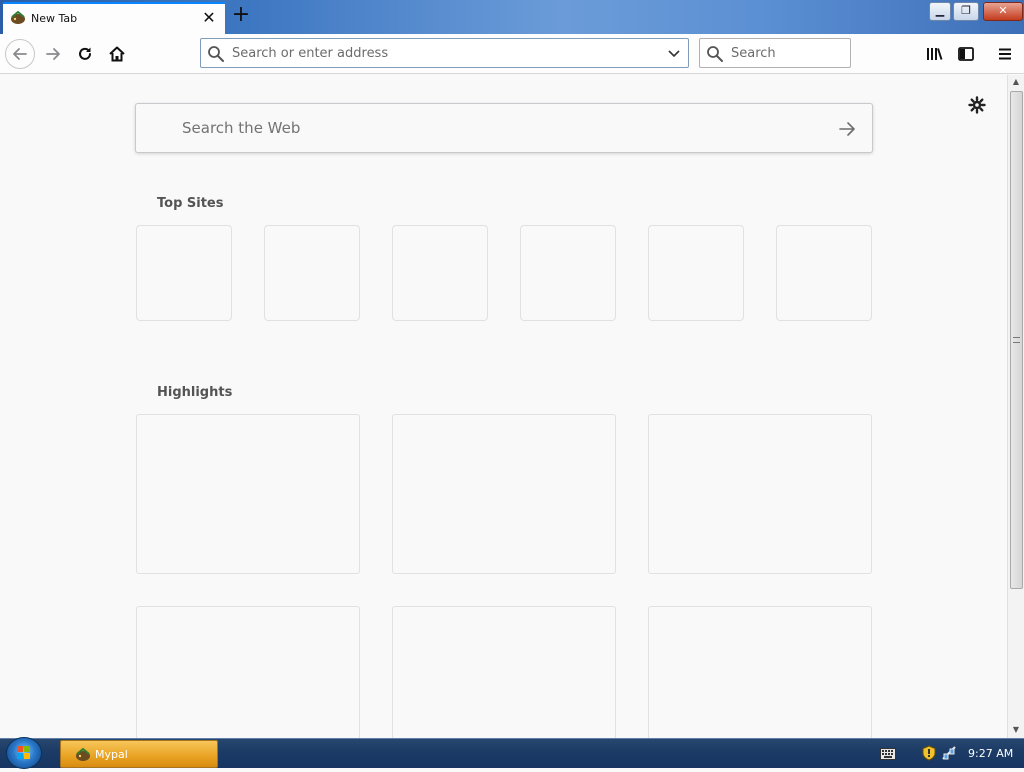 Image resolution: width=1024 pixels, height=772 pixels. I want to click on arrow-right-icon, so click(847, 129).